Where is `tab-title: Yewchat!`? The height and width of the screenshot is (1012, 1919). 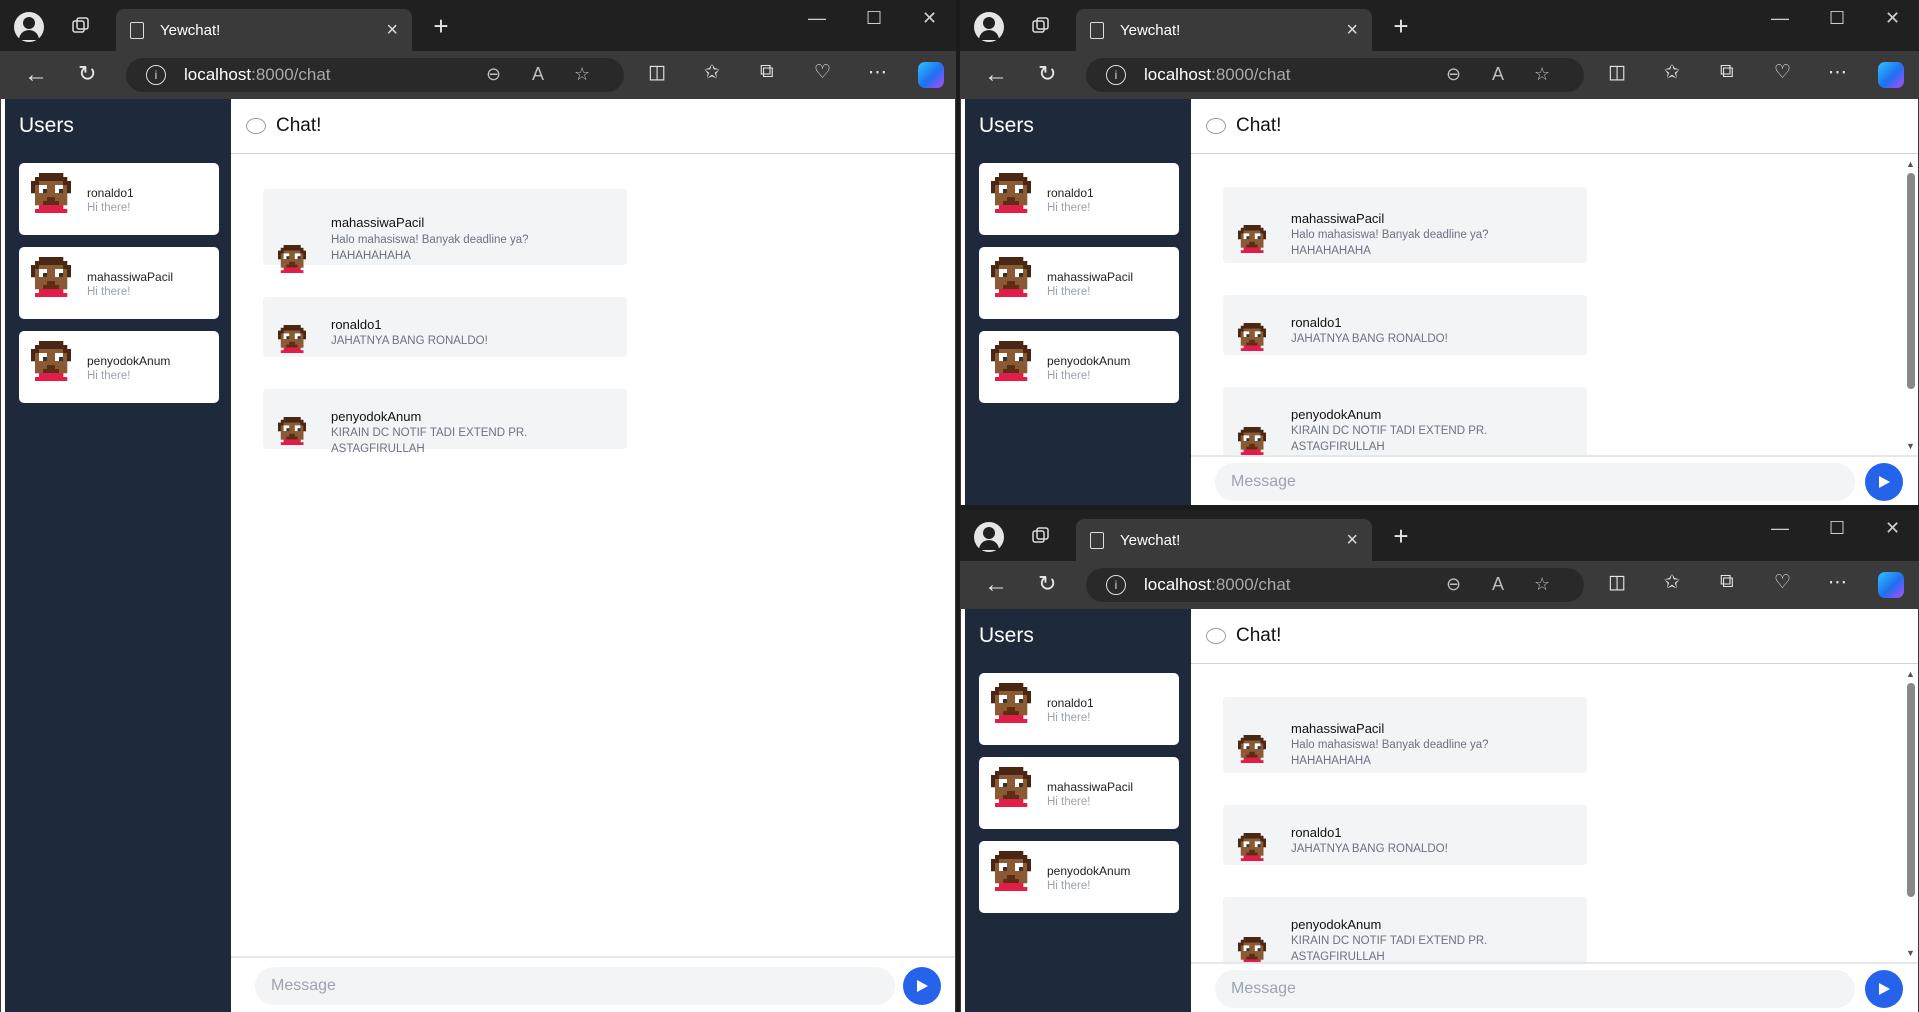
tab-title: Yewchat! is located at coordinates (1150, 30).